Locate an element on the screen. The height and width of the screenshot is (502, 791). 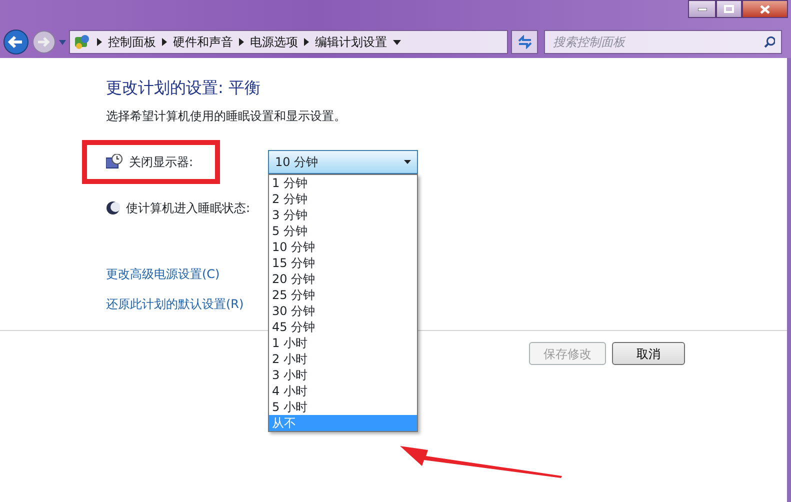
close-button is located at coordinates (765, 9).